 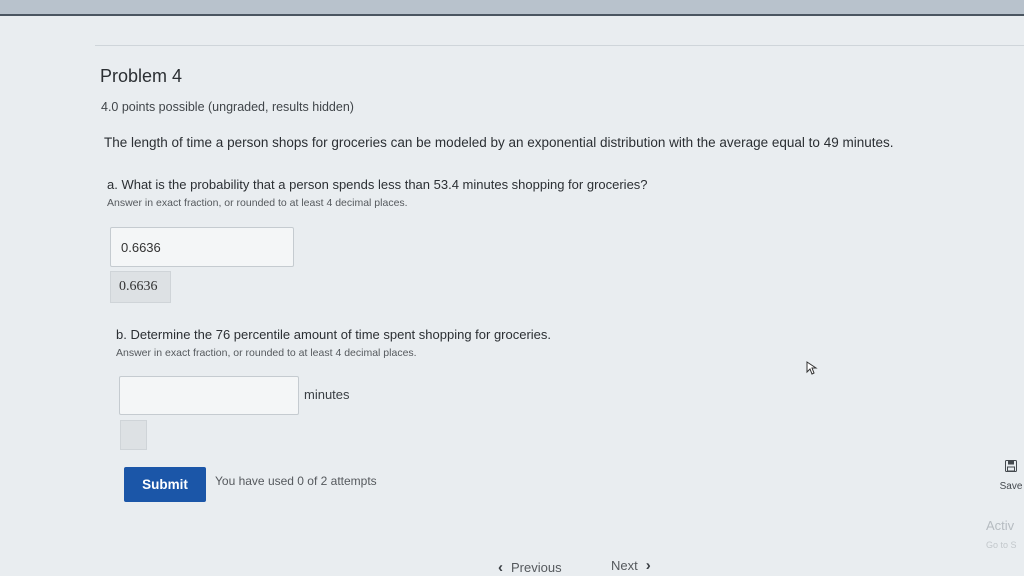 What do you see at coordinates (812, 368) in the screenshot?
I see `mouse-pointer-icon` at bounding box center [812, 368].